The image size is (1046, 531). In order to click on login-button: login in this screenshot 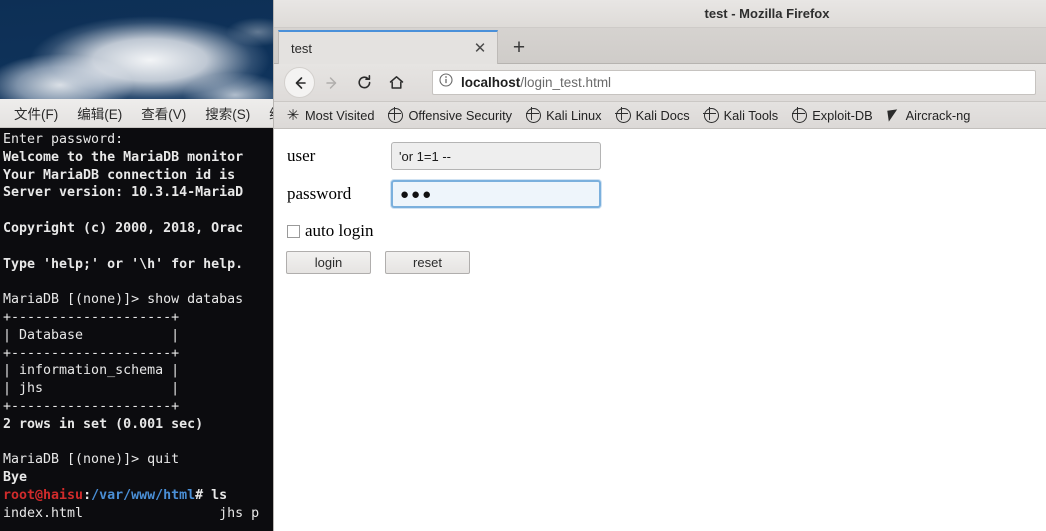, I will do `click(328, 262)`.